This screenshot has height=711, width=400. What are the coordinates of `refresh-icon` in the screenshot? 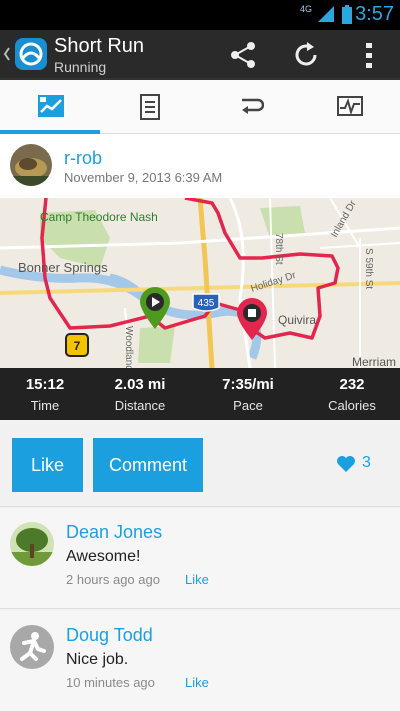 It's located at (306, 55).